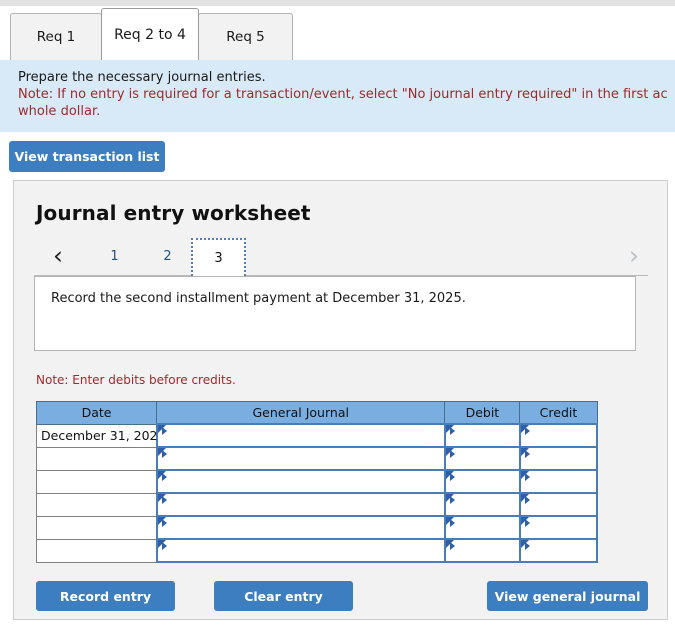 This screenshot has height=632, width=675. I want to click on column-header-general-journal: General Journal, so click(301, 413).